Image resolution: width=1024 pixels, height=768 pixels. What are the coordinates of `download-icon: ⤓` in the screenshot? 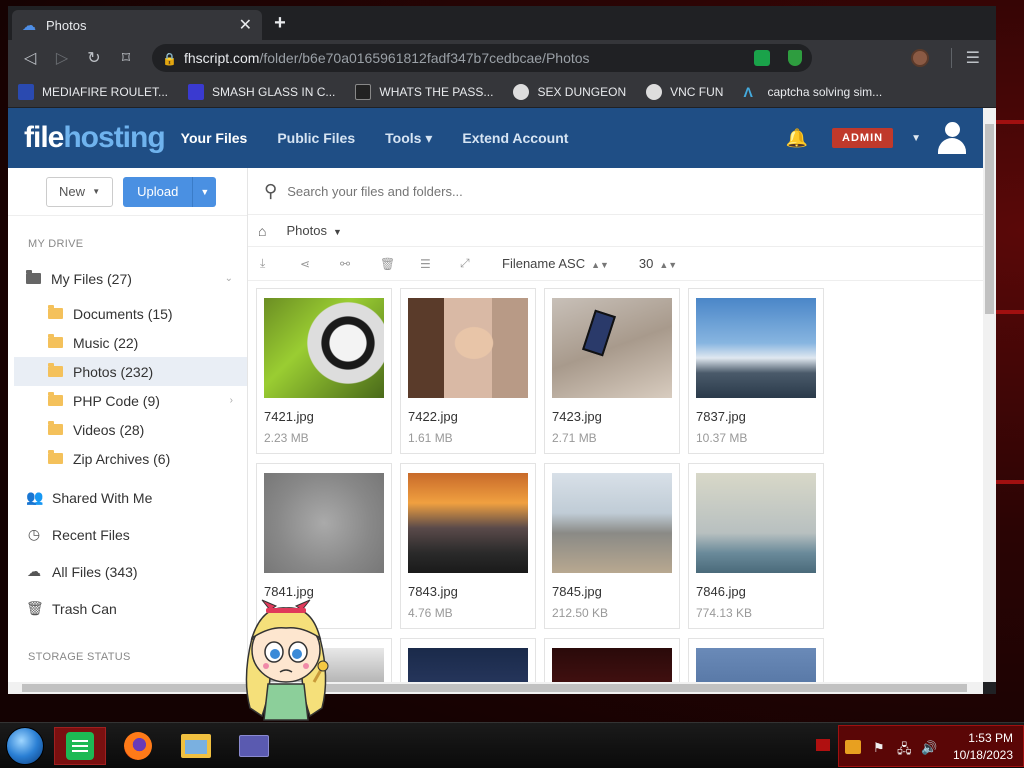 It's located at (280, 263).